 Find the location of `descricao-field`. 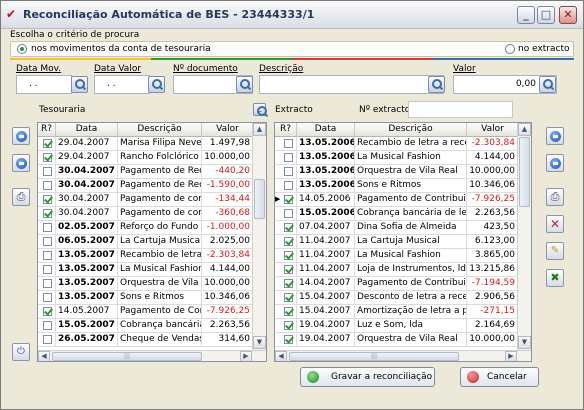

descricao-field is located at coordinates (351, 84).